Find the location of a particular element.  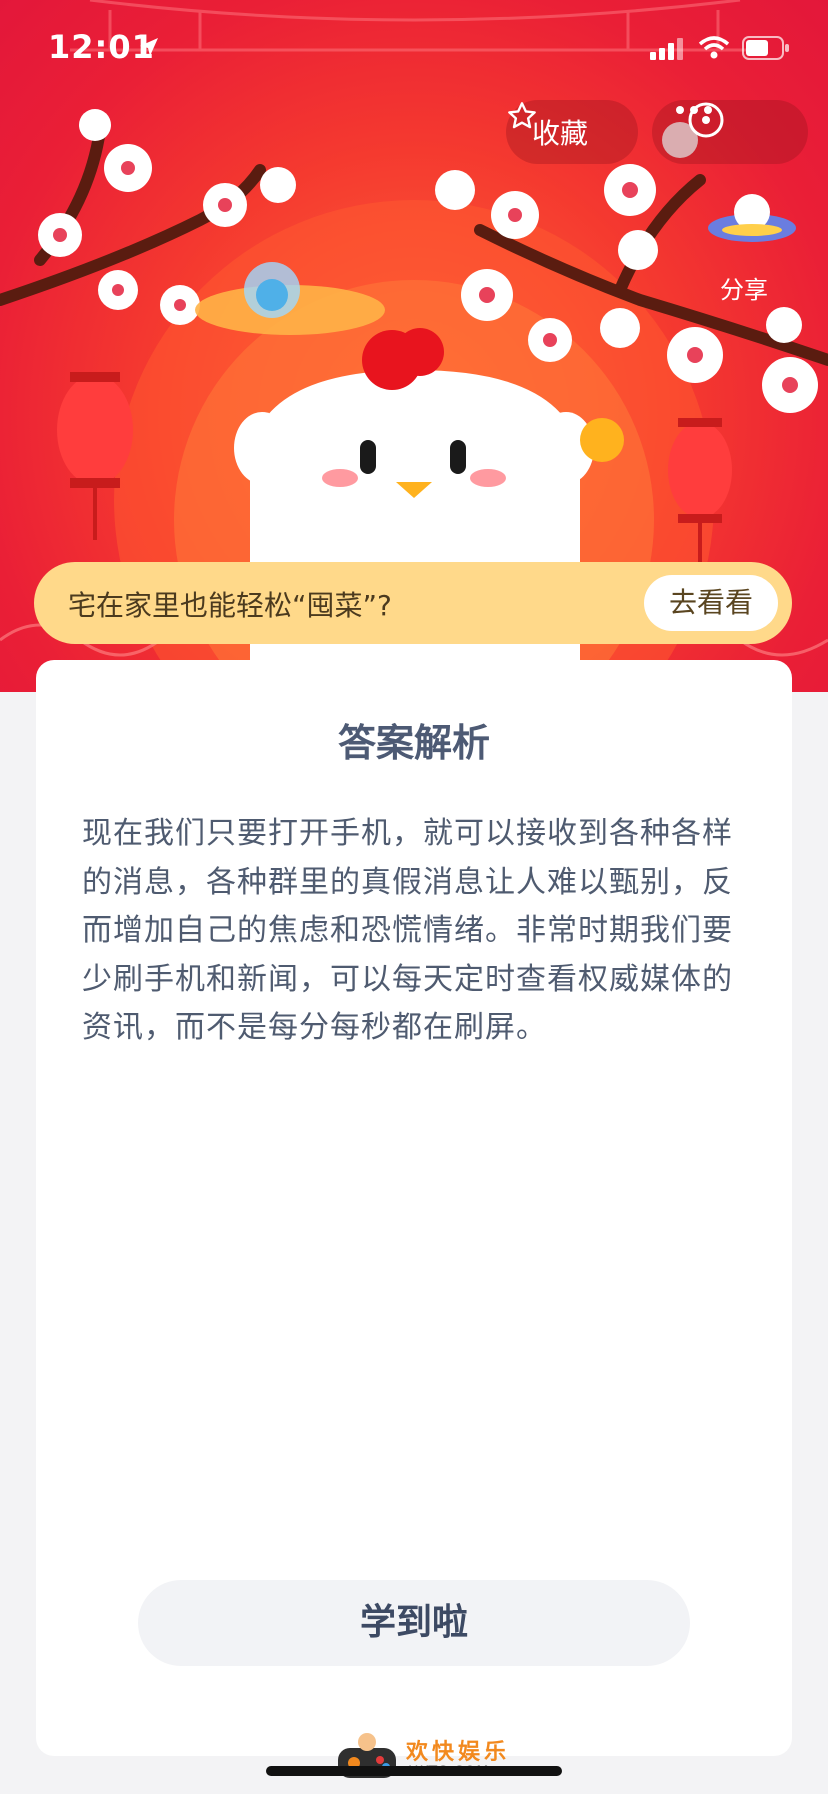

home-indicator is located at coordinates (414, 1771).